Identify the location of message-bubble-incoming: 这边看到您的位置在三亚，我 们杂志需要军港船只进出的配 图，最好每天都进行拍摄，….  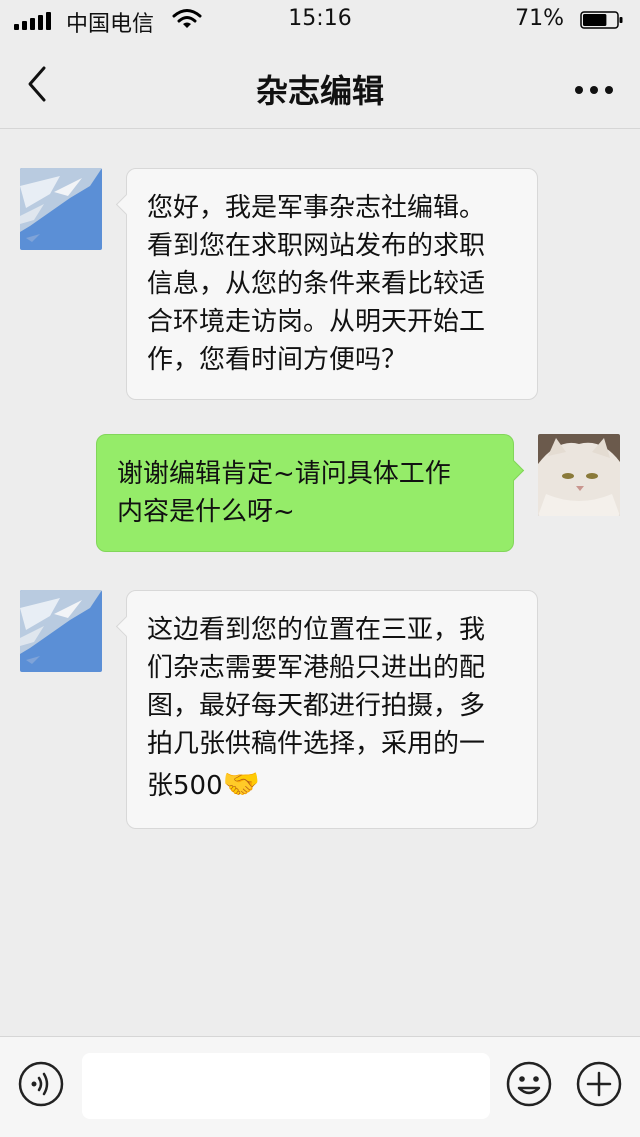
(326, 709).